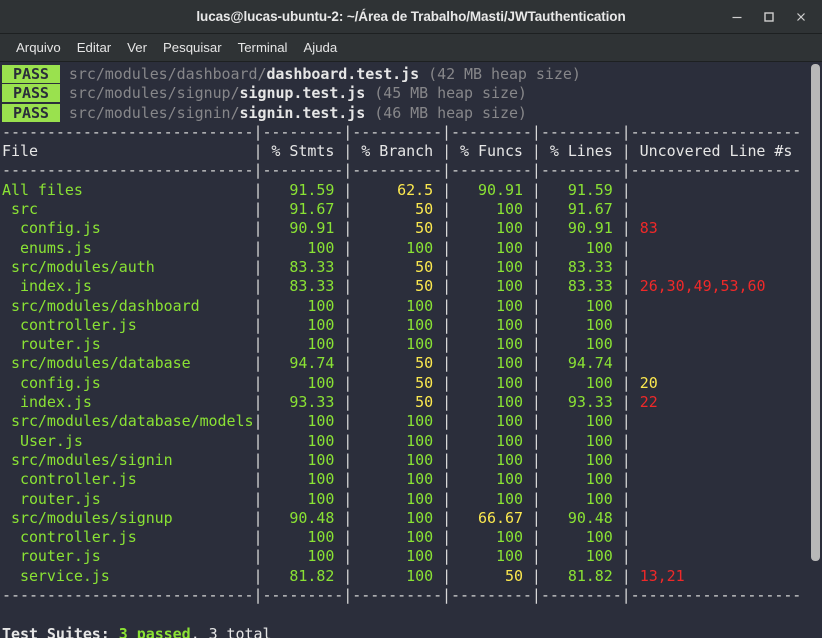  I want to click on coverage-file-name: service.js, so click(128, 575).